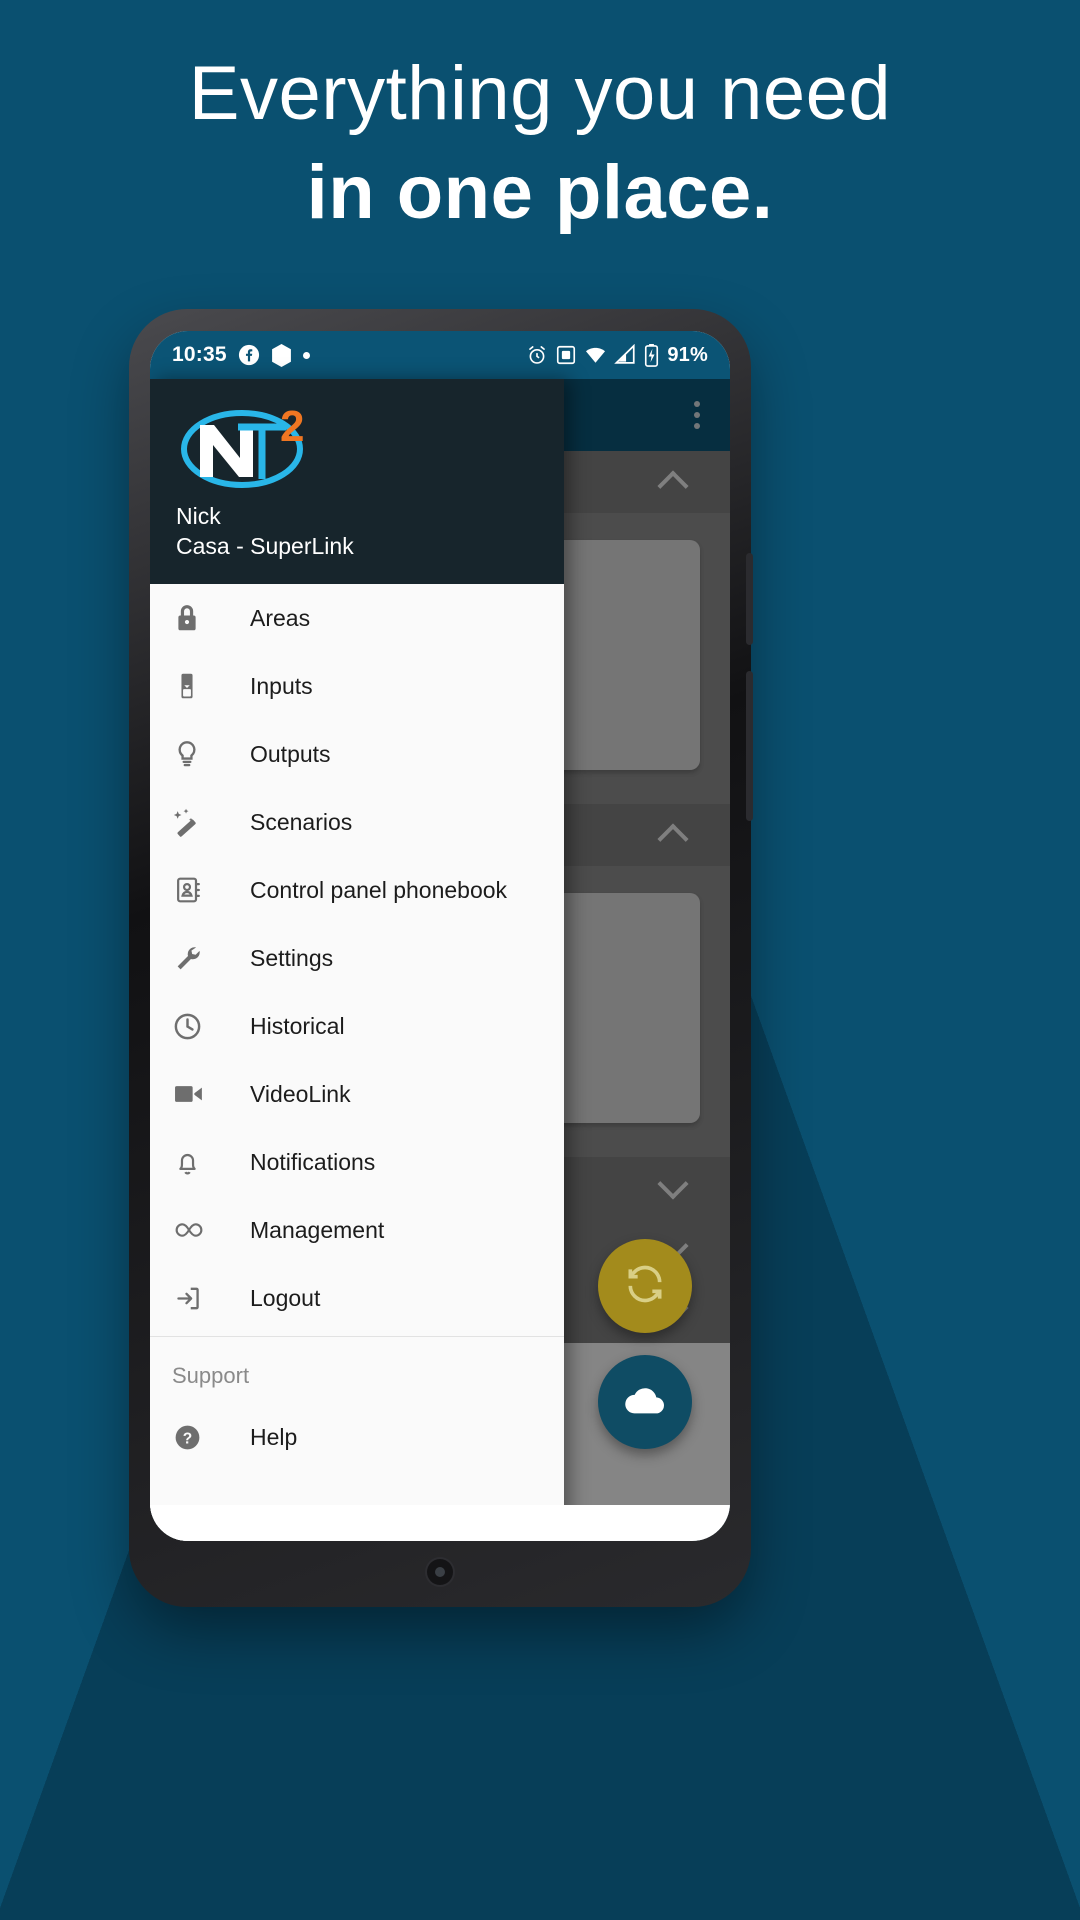 The width and height of the screenshot is (1080, 1920). I want to click on menu-item-label: Outputs, so click(290, 753).